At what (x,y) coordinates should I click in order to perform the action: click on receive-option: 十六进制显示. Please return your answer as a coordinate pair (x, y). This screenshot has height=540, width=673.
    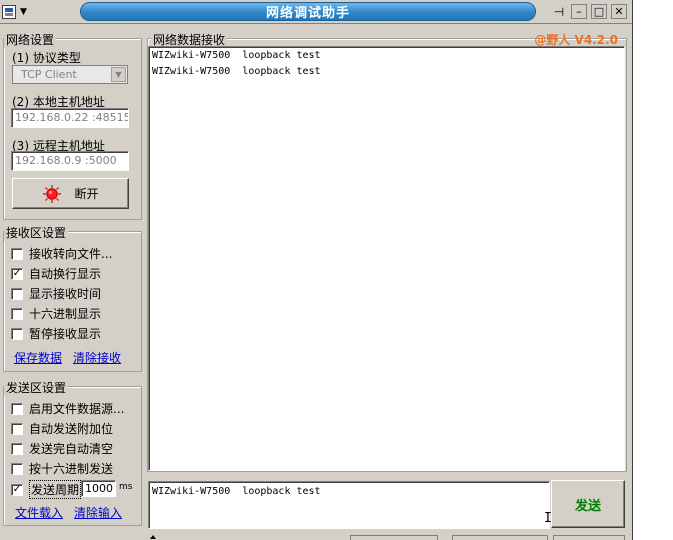
    Looking at the image, I should click on (56, 313).